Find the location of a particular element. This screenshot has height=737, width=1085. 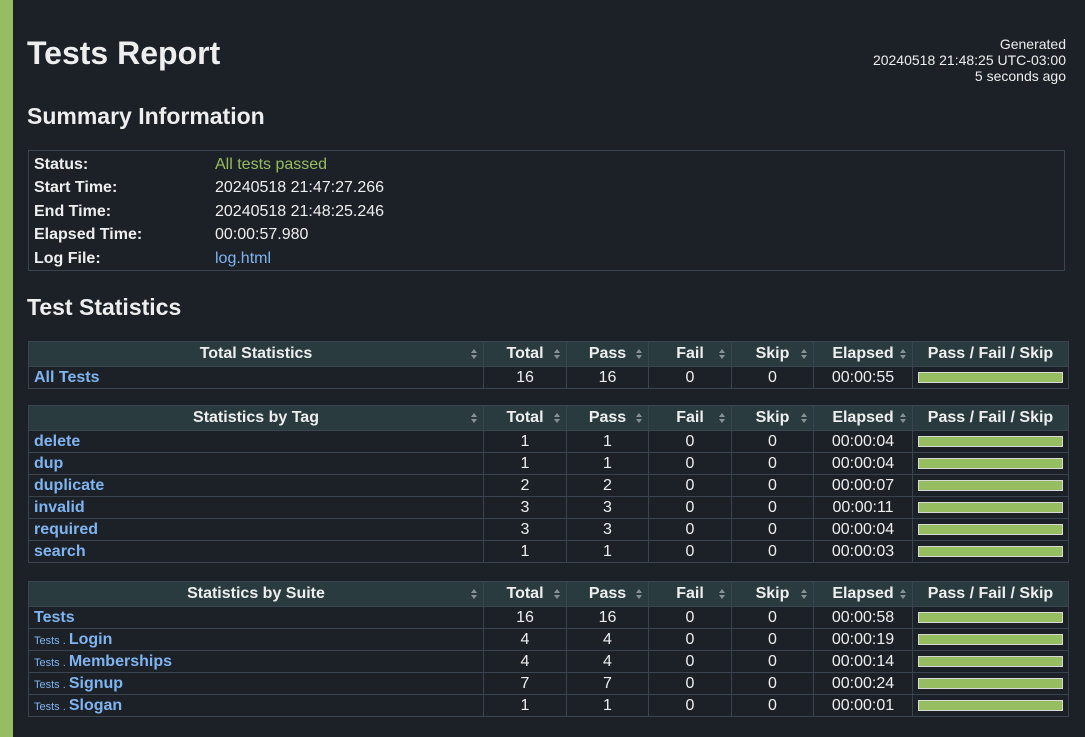

stat-name-cell: All Tests is located at coordinates (256, 377).